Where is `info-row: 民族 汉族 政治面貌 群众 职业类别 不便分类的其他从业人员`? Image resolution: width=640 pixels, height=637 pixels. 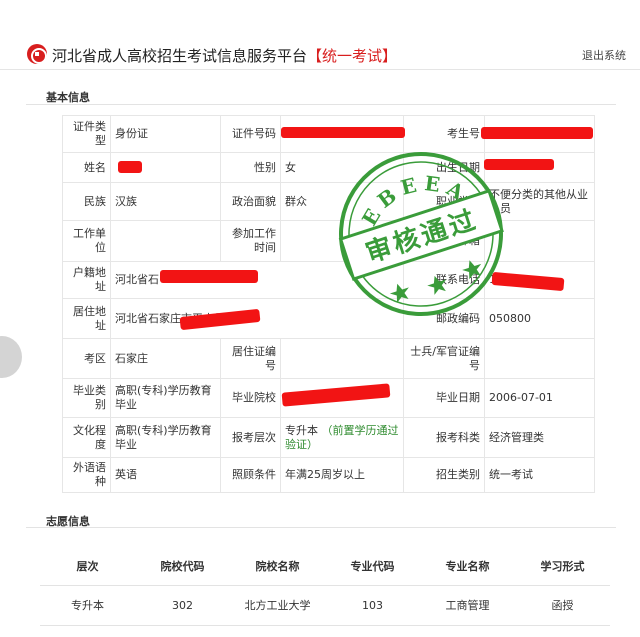 info-row: 民族 汉族 政治面貌 群众 职业类别 不便分类的其他从业人员 is located at coordinates (328, 201).